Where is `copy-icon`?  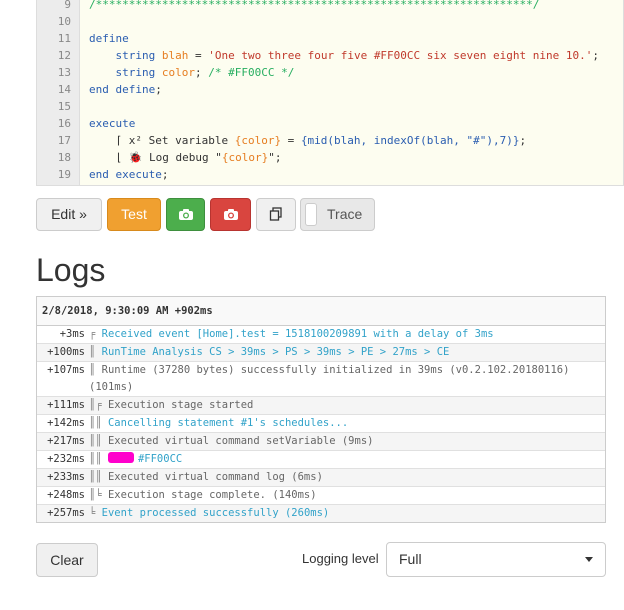
copy-icon is located at coordinates (275, 214).